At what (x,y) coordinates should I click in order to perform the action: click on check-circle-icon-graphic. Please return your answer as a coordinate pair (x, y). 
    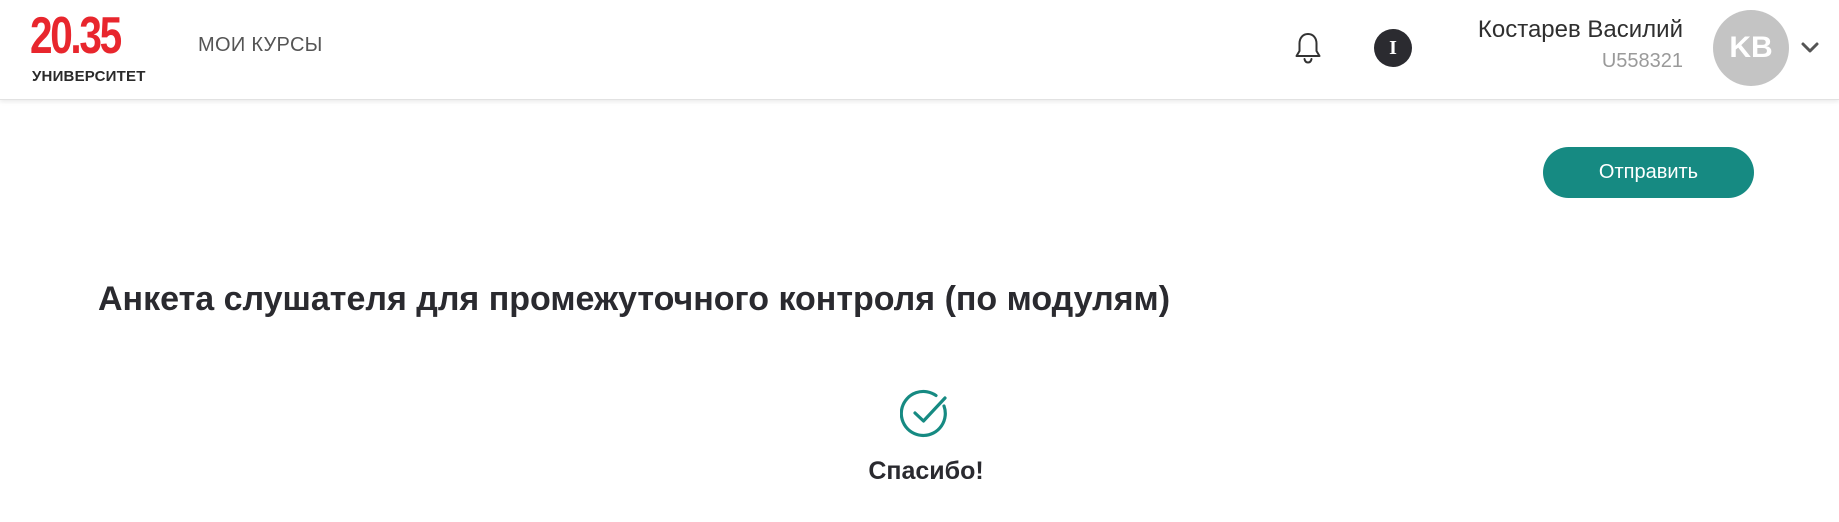
    Looking at the image, I should click on (923, 413).